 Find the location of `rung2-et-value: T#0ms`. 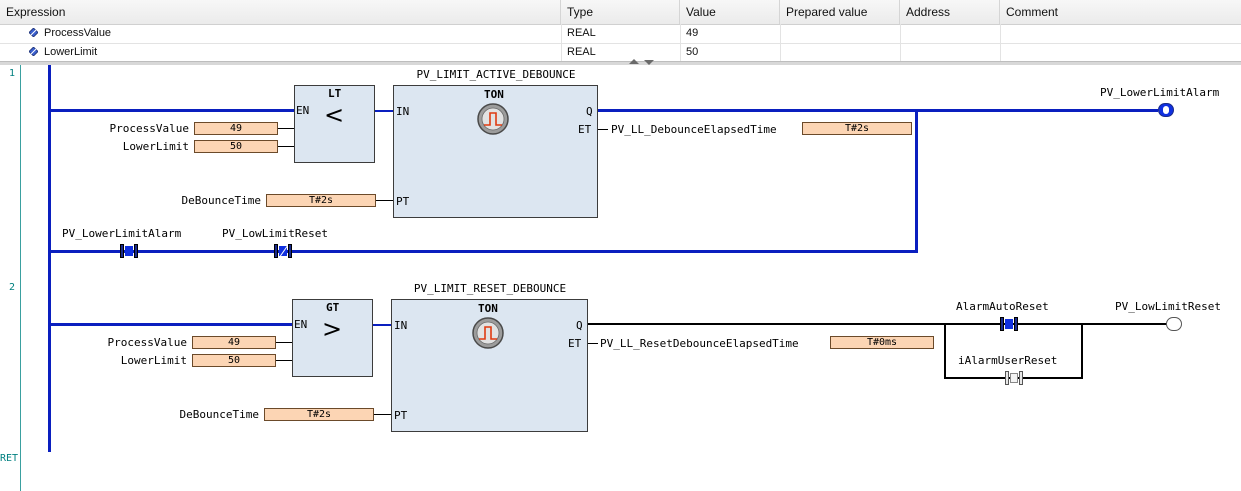

rung2-et-value: T#0ms is located at coordinates (882, 342).